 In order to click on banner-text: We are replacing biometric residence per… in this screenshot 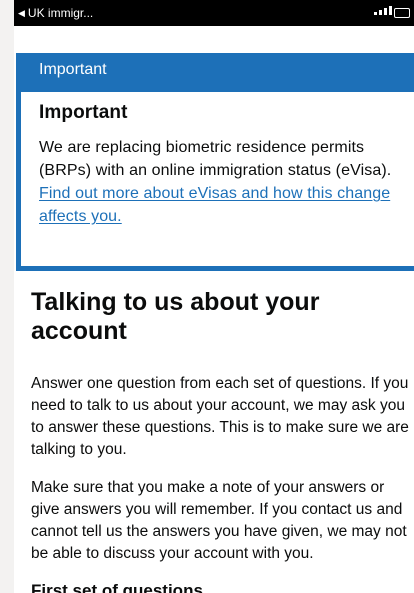, I will do `click(221, 182)`.